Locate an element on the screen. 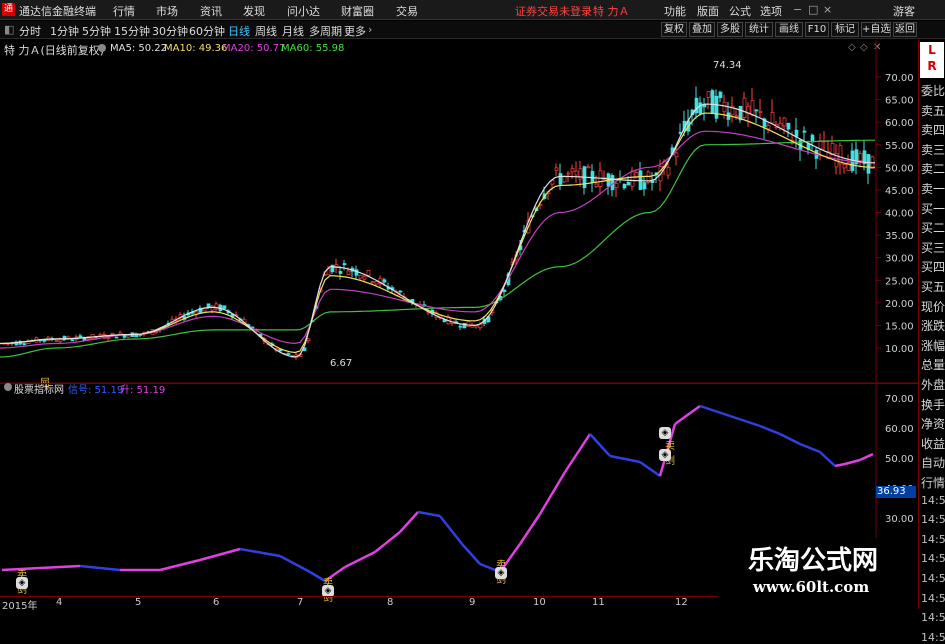 The height and width of the screenshot is (644, 945). statistics-button: 统计 is located at coordinates (759, 29).